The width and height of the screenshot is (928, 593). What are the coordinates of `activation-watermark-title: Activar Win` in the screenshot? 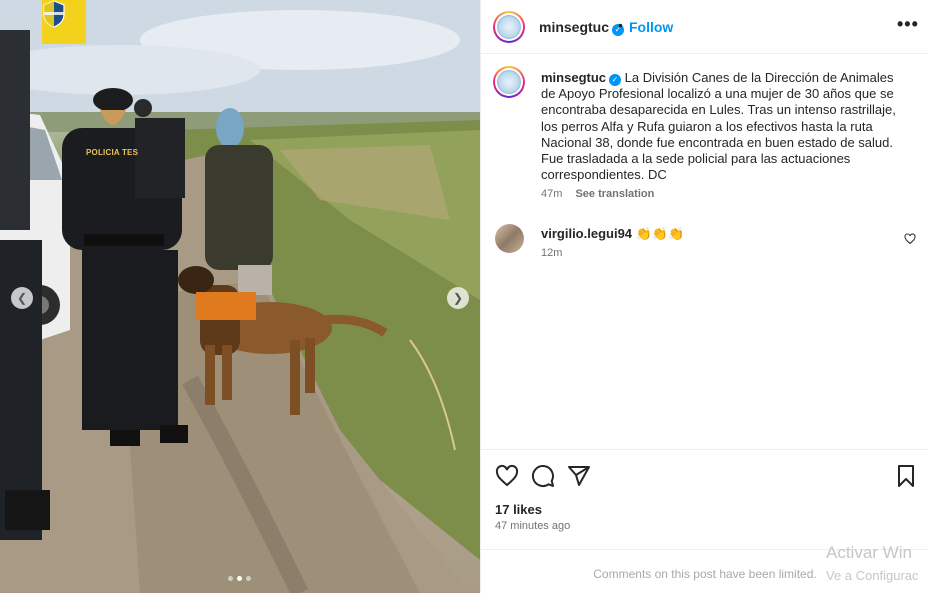 It's located at (869, 552).